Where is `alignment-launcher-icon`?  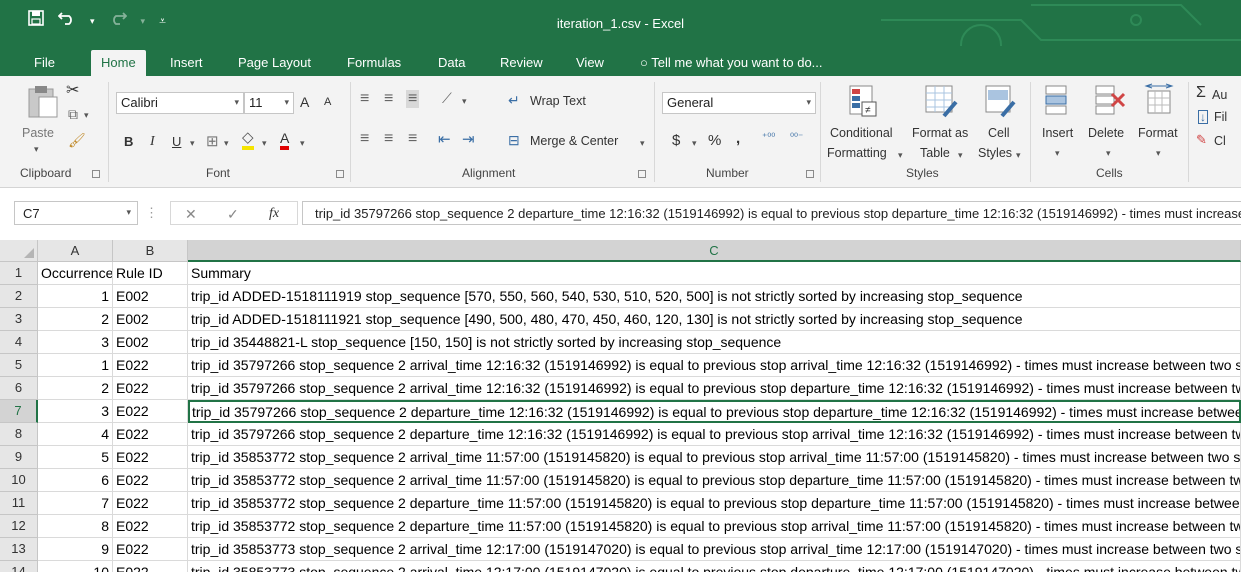 alignment-launcher-icon is located at coordinates (642, 174).